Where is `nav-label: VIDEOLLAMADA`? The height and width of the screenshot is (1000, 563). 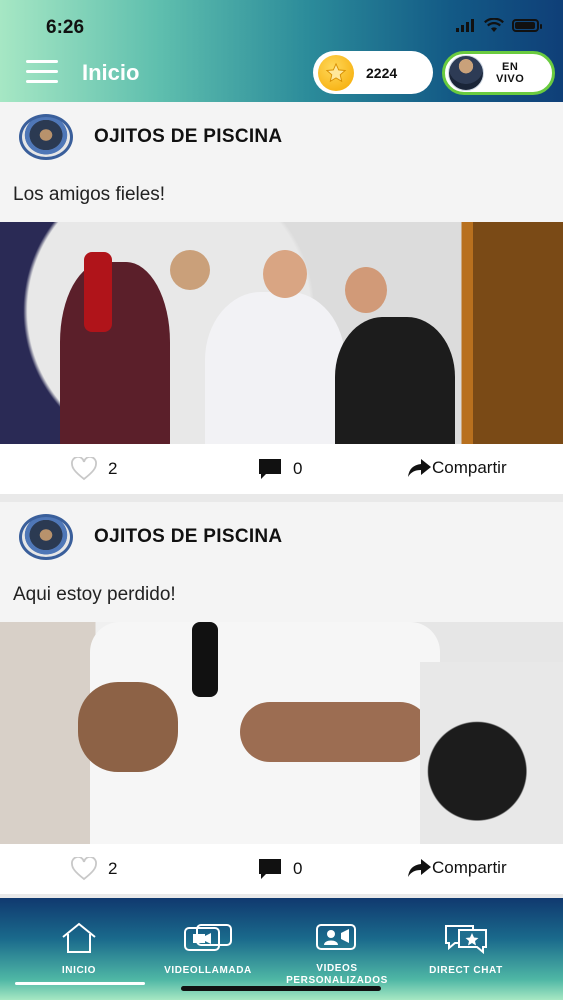 nav-label: VIDEOLLAMADA is located at coordinates (208, 970).